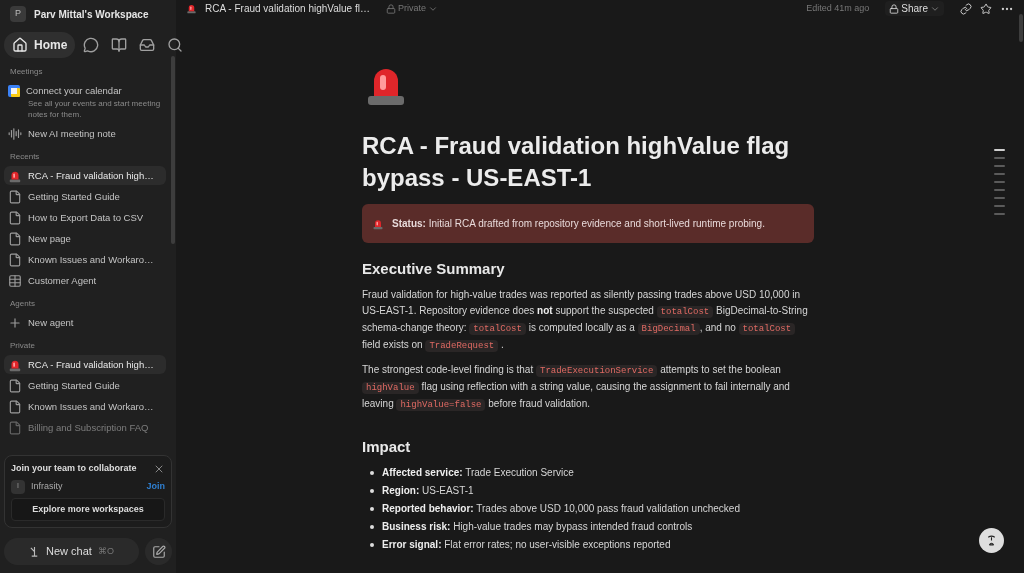  Describe the element at coordinates (119, 45) in the screenshot. I see `book-icon` at that location.